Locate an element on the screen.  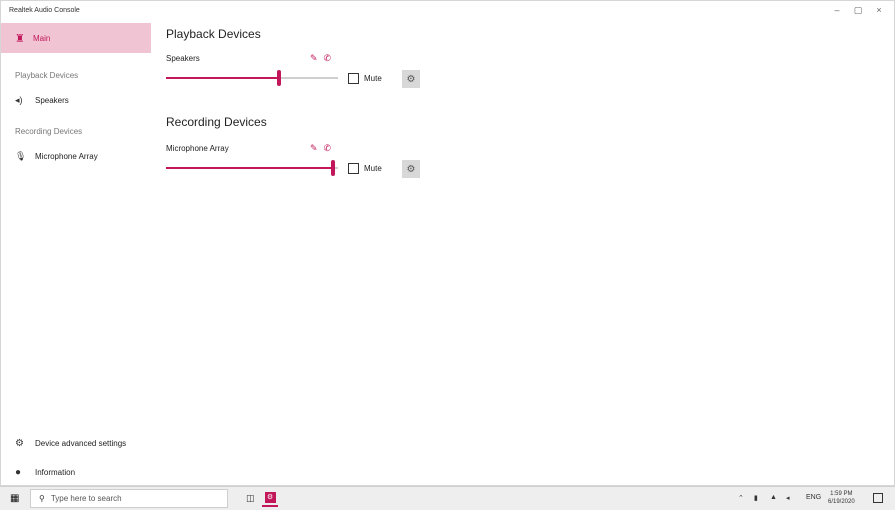
playback-devices-heading: Playback Devices is located at coordinates (213, 34).